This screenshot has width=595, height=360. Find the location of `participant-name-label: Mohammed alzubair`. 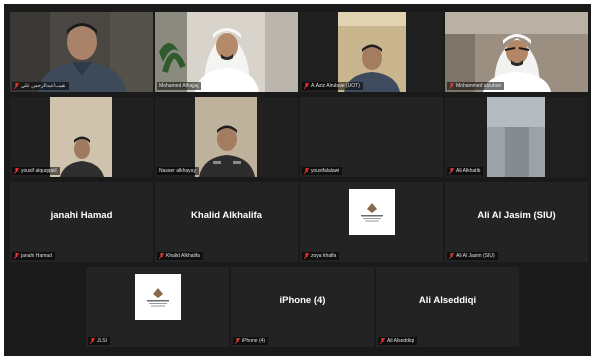

participant-name-label: Mohammed alzubair is located at coordinates (476, 86).